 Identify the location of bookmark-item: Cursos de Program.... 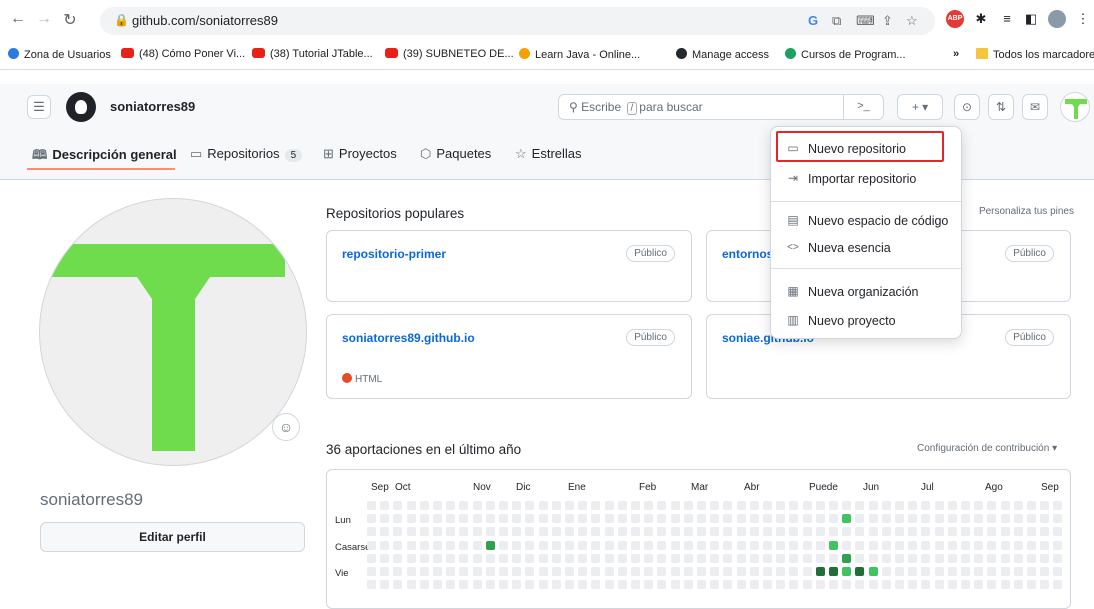
(845, 54).